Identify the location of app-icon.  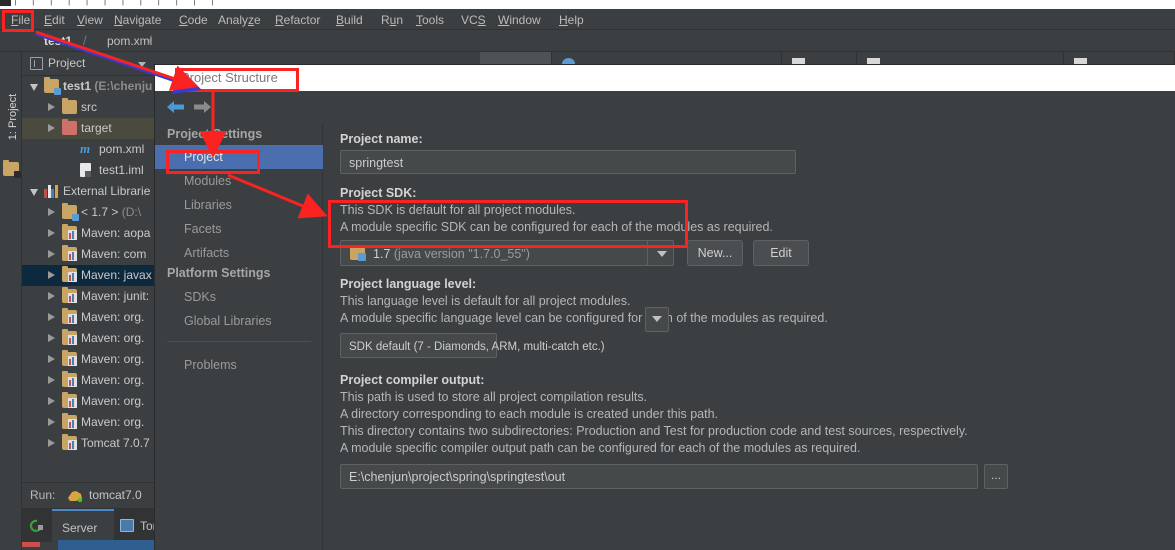
(5, 3).